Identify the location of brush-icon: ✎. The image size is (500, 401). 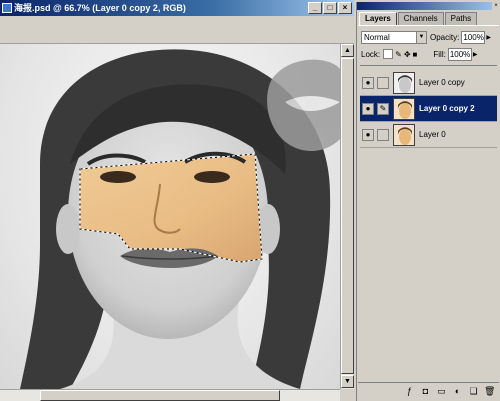
(383, 109).